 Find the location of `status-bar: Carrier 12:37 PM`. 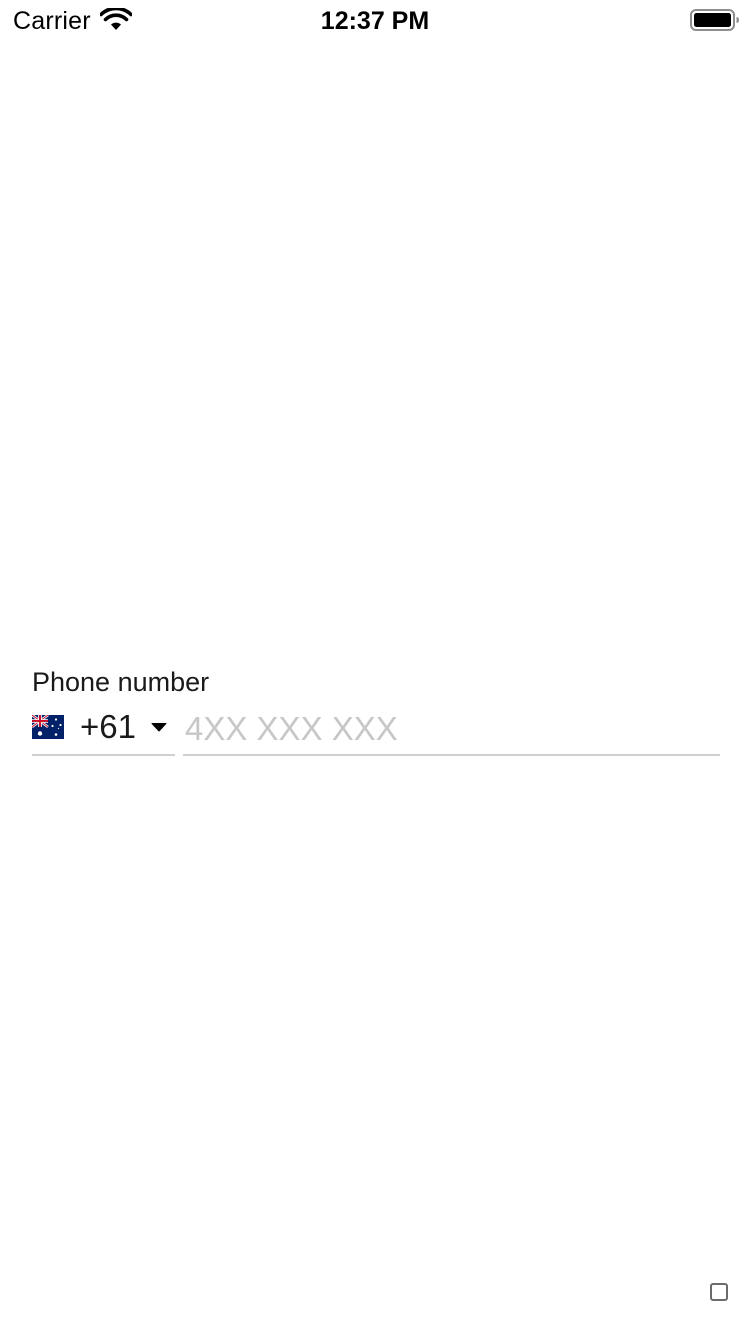

status-bar: Carrier 12:37 PM is located at coordinates (375, 20).